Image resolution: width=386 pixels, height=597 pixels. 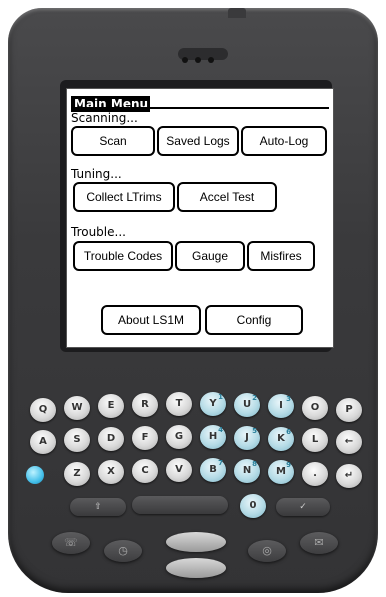 What do you see at coordinates (315, 408) in the screenshot?
I see `key-o: O` at bounding box center [315, 408].